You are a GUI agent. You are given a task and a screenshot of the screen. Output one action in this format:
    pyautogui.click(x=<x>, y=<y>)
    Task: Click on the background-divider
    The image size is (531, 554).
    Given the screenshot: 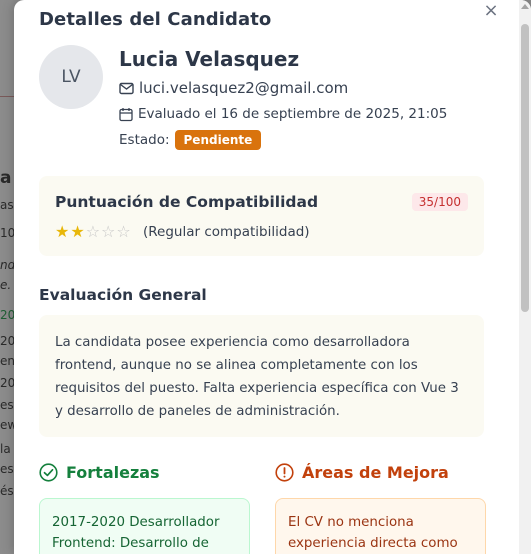 What is the action you would take?
    pyautogui.click(x=7, y=96)
    